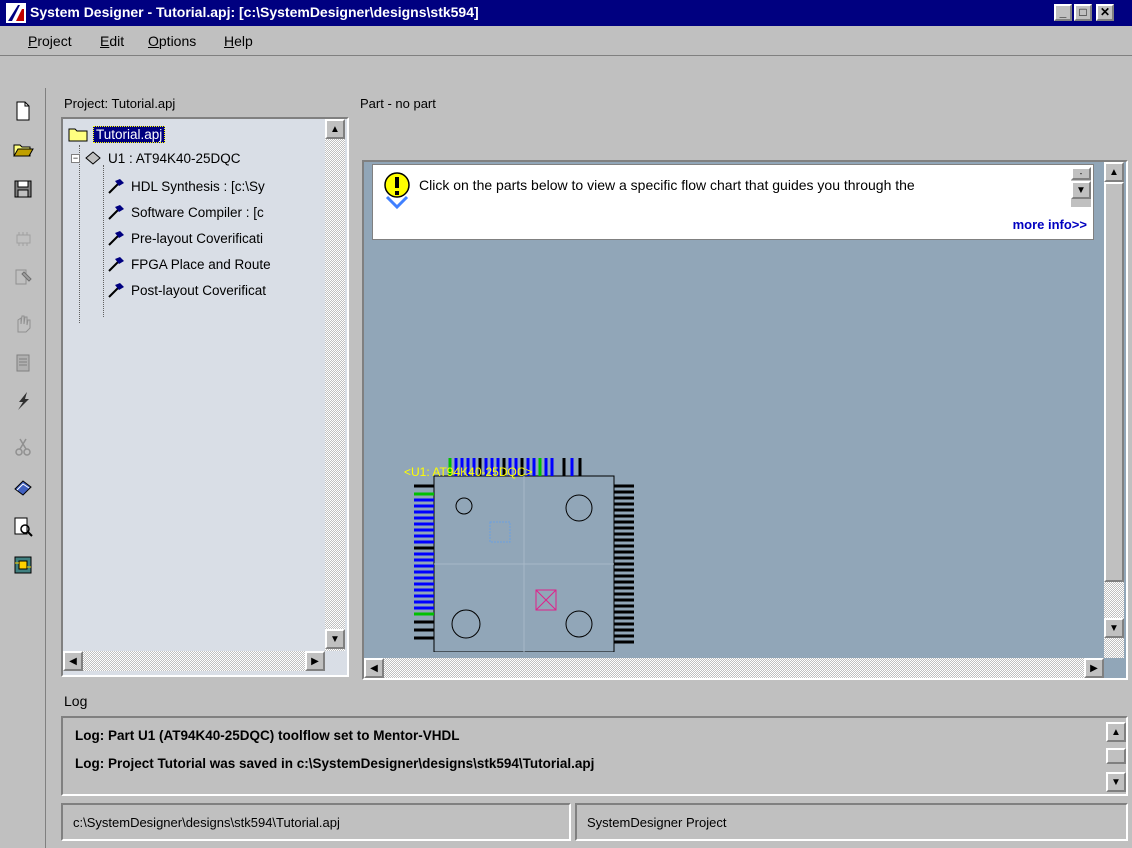 The width and height of the screenshot is (1132, 848). What do you see at coordinates (73, 661) in the screenshot?
I see `scroll-left-button: ◀` at bounding box center [73, 661].